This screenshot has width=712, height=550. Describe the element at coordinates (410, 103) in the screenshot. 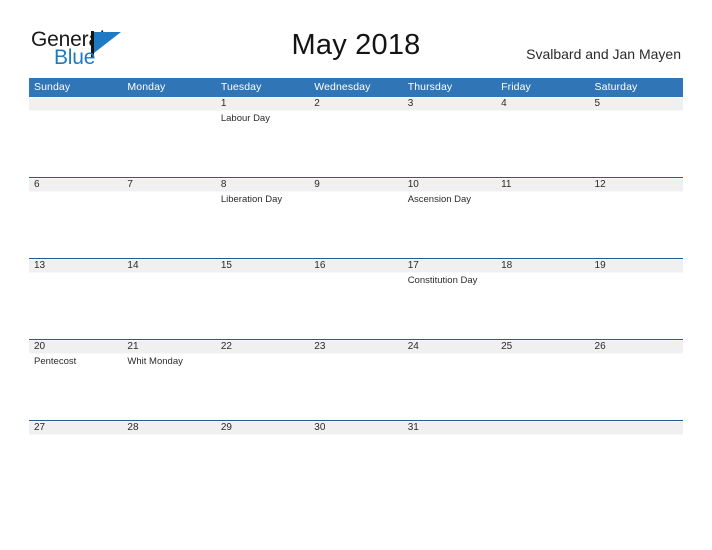

I see `day-number: 3` at that location.